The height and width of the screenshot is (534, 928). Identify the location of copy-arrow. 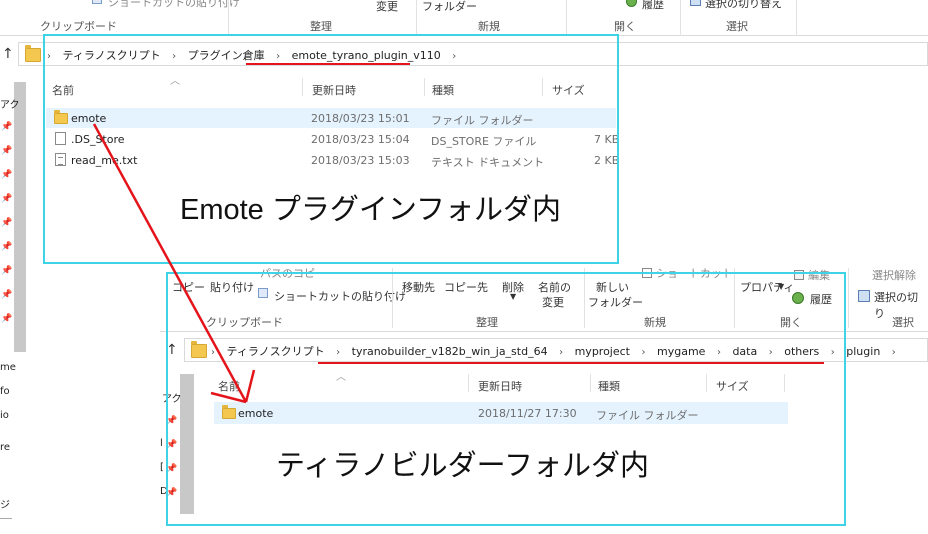
(174, 263).